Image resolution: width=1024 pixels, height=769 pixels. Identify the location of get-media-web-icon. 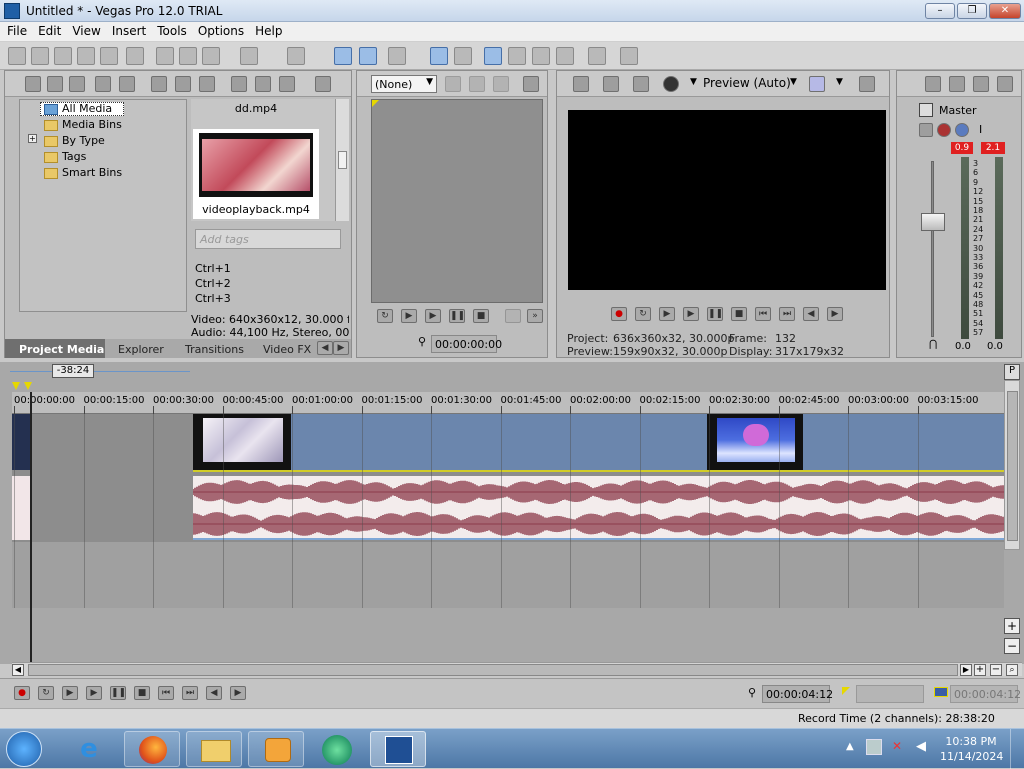
(77, 84).